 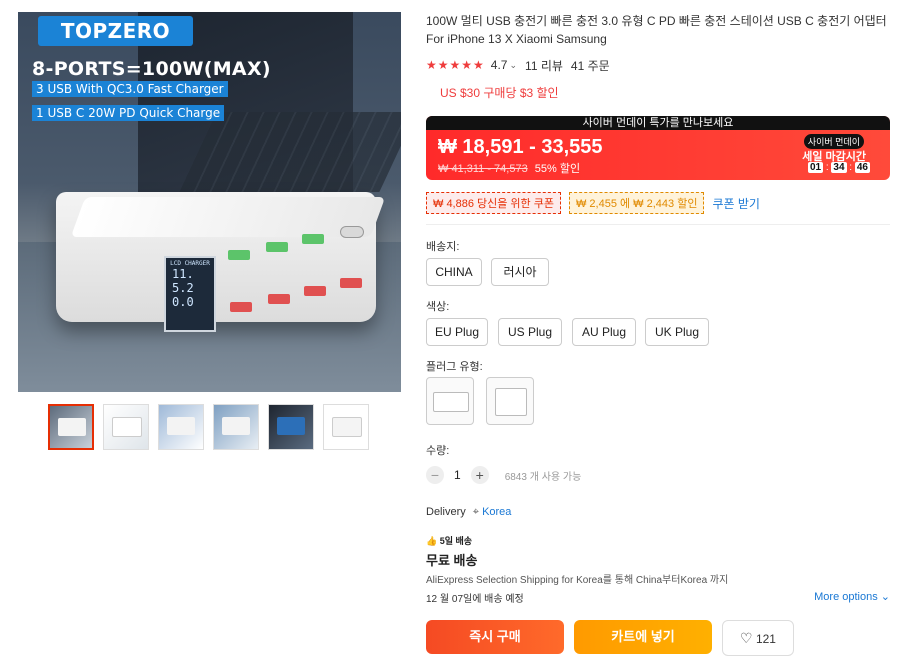 What do you see at coordinates (183, 274) in the screenshot?
I see `lcd-line: 11.` at bounding box center [183, 274].